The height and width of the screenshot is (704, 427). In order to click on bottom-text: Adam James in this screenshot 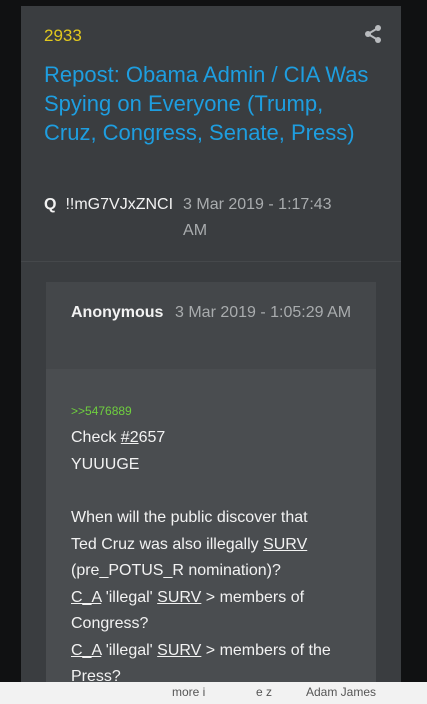, I will do `click(341, 692)`.